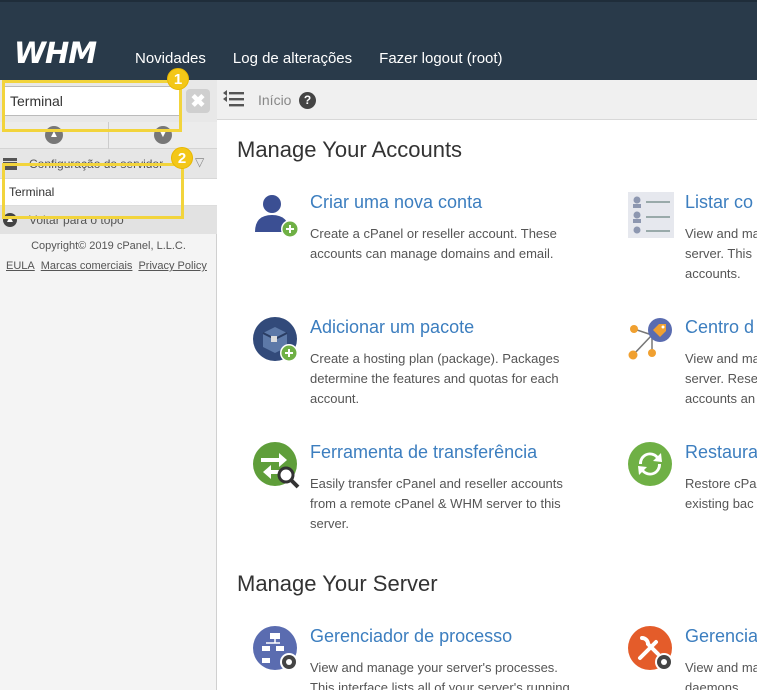 Image resolution: width=757 pixels, height=690 pixels. I want to click on collapse-menu-icon, so click(233, 99).